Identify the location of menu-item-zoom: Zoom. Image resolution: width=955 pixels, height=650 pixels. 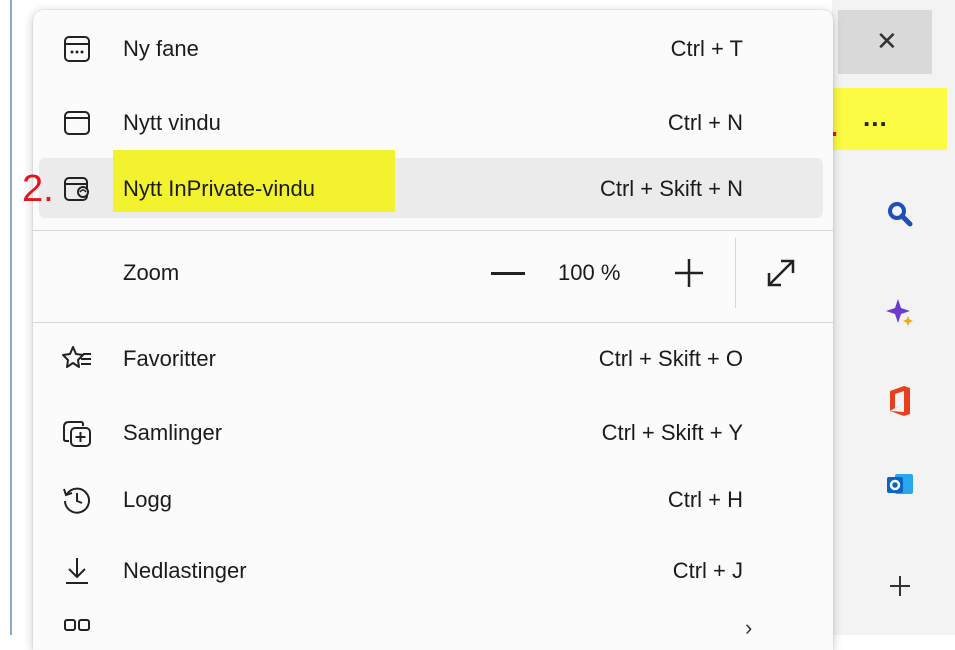
(433, 273).